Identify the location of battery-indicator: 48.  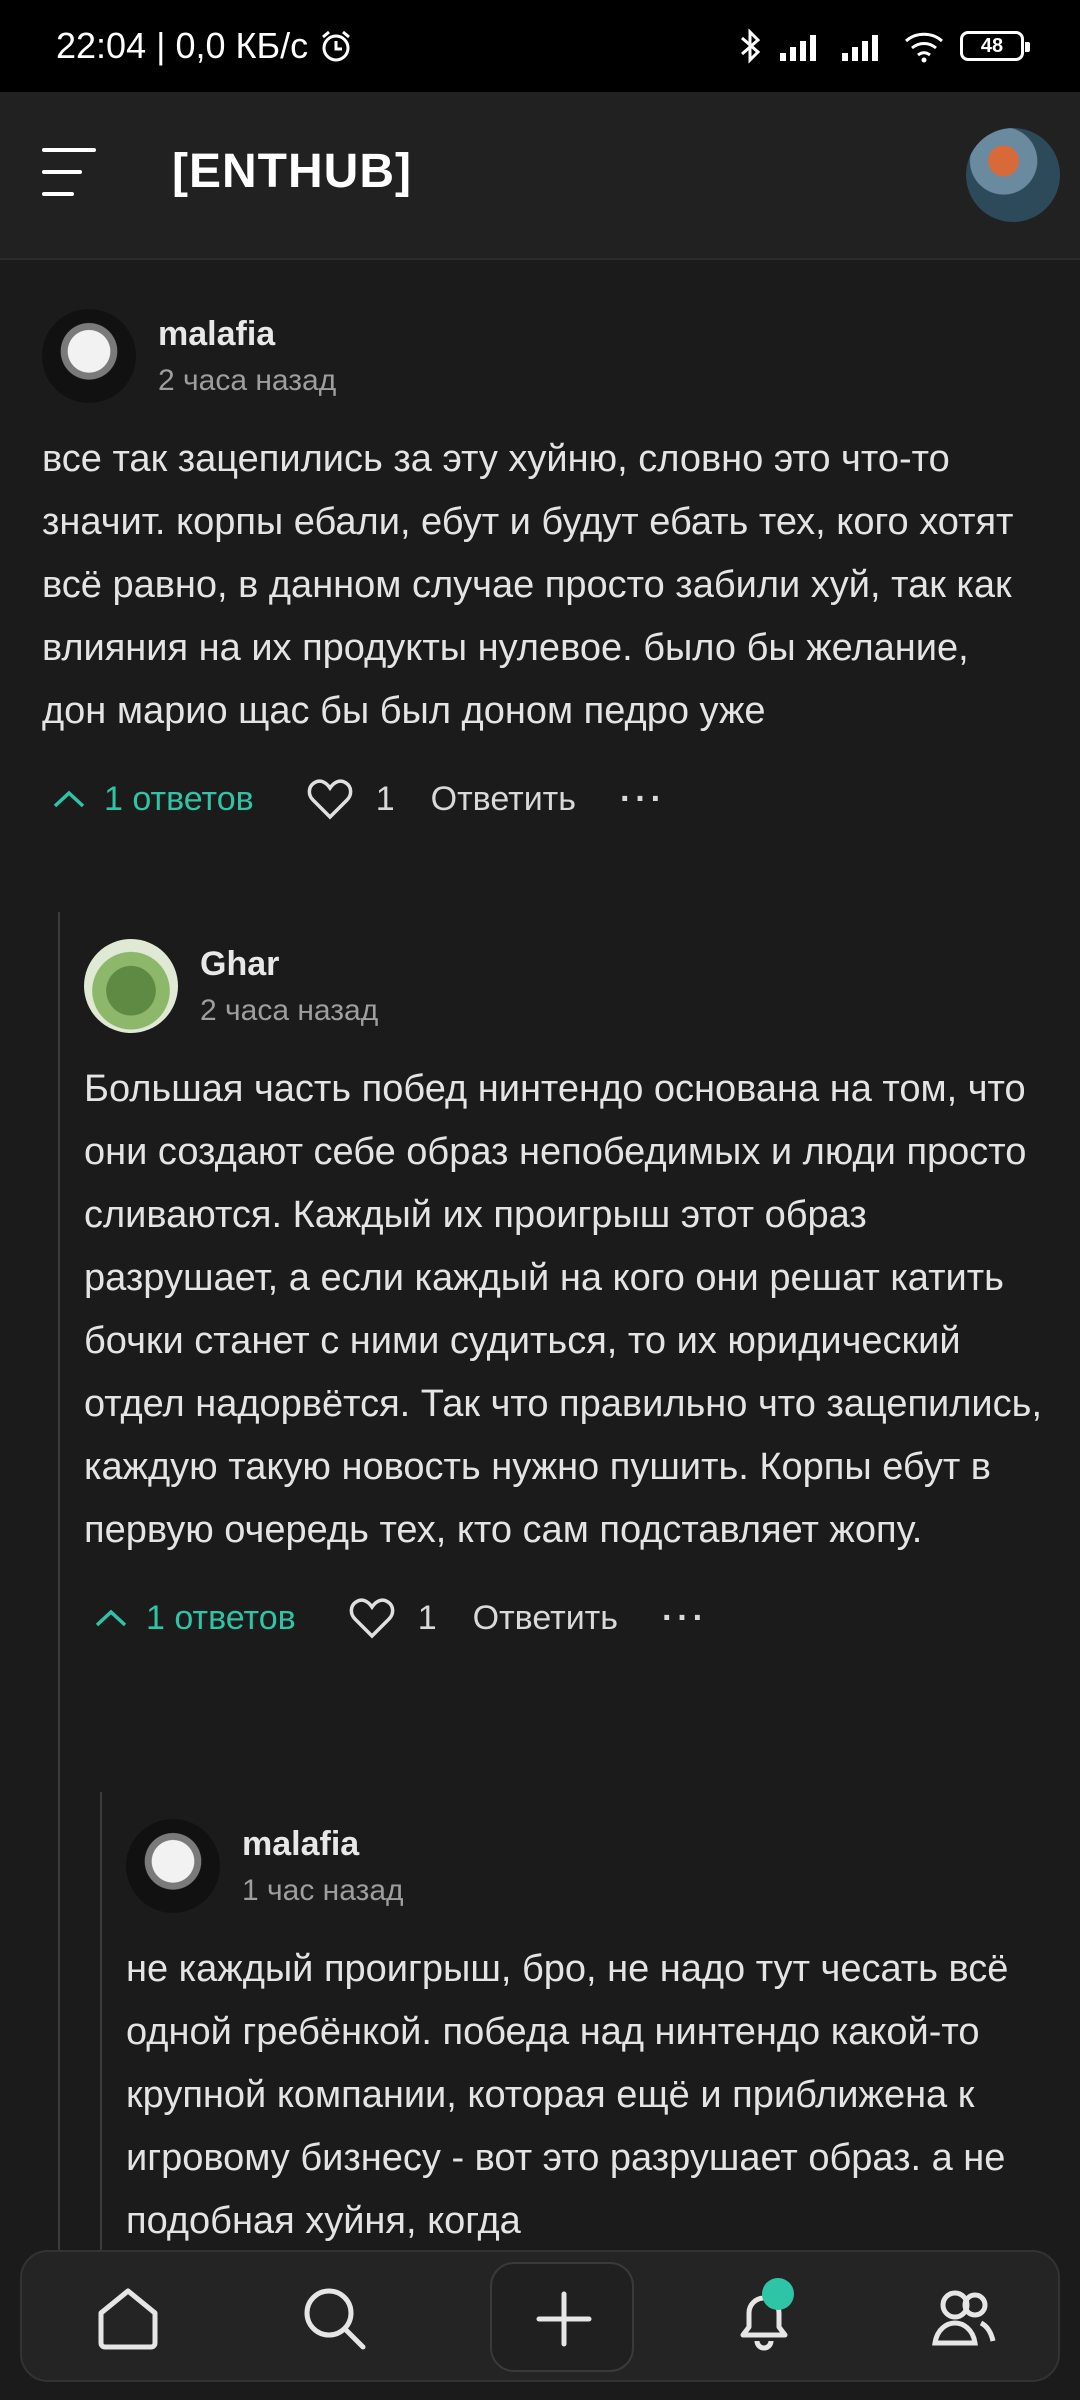
(995, 46).